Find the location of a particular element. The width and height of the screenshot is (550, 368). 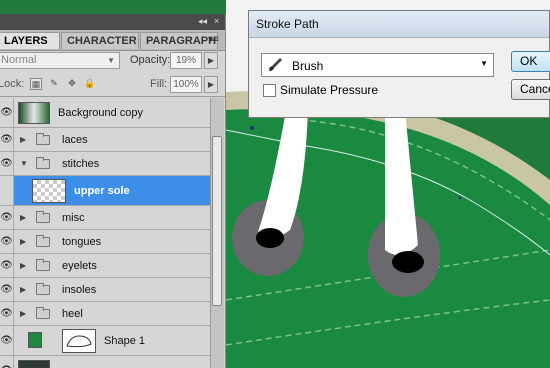

layer-name: misc is located at coordinates (73, 218).